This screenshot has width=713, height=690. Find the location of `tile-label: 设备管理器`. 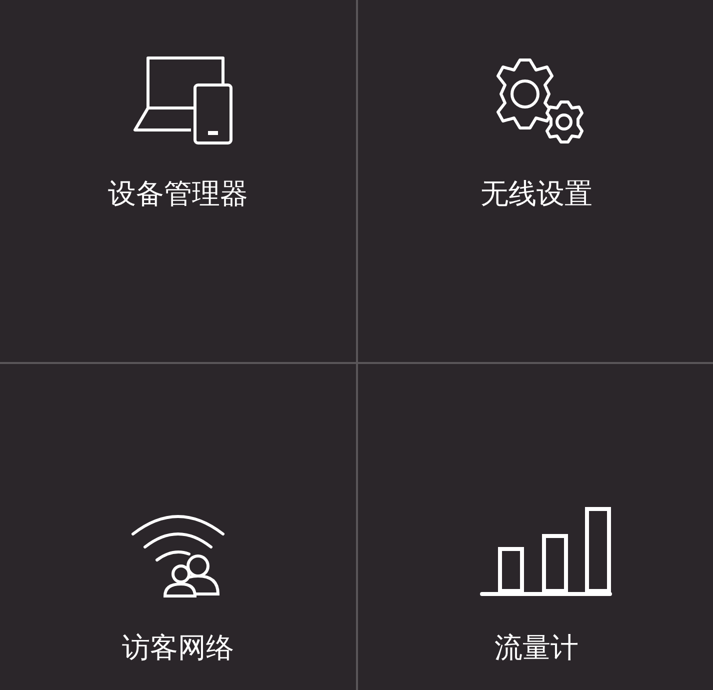

tile-label: 设备管理器 is located at coordinates (178, 194).